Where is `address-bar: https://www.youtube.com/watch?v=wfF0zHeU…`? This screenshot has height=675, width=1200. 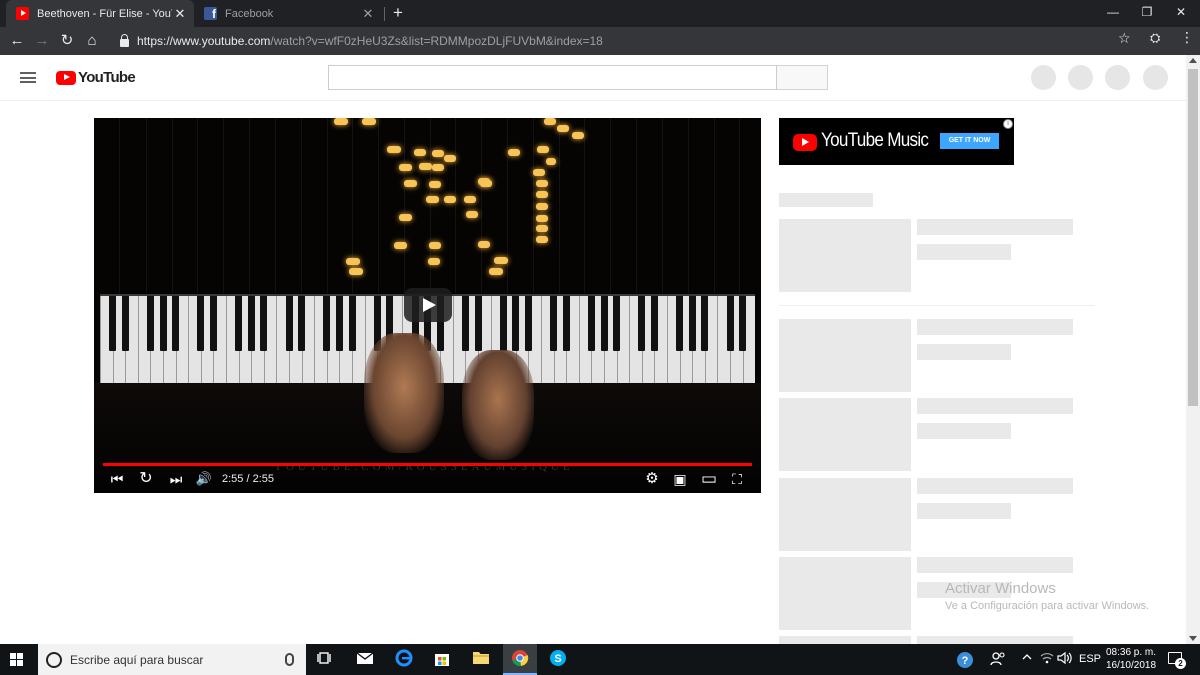 address-bar: https://www.youtube.com/watch?v=wfF0zHeU… is located at coordinates (626, 41).